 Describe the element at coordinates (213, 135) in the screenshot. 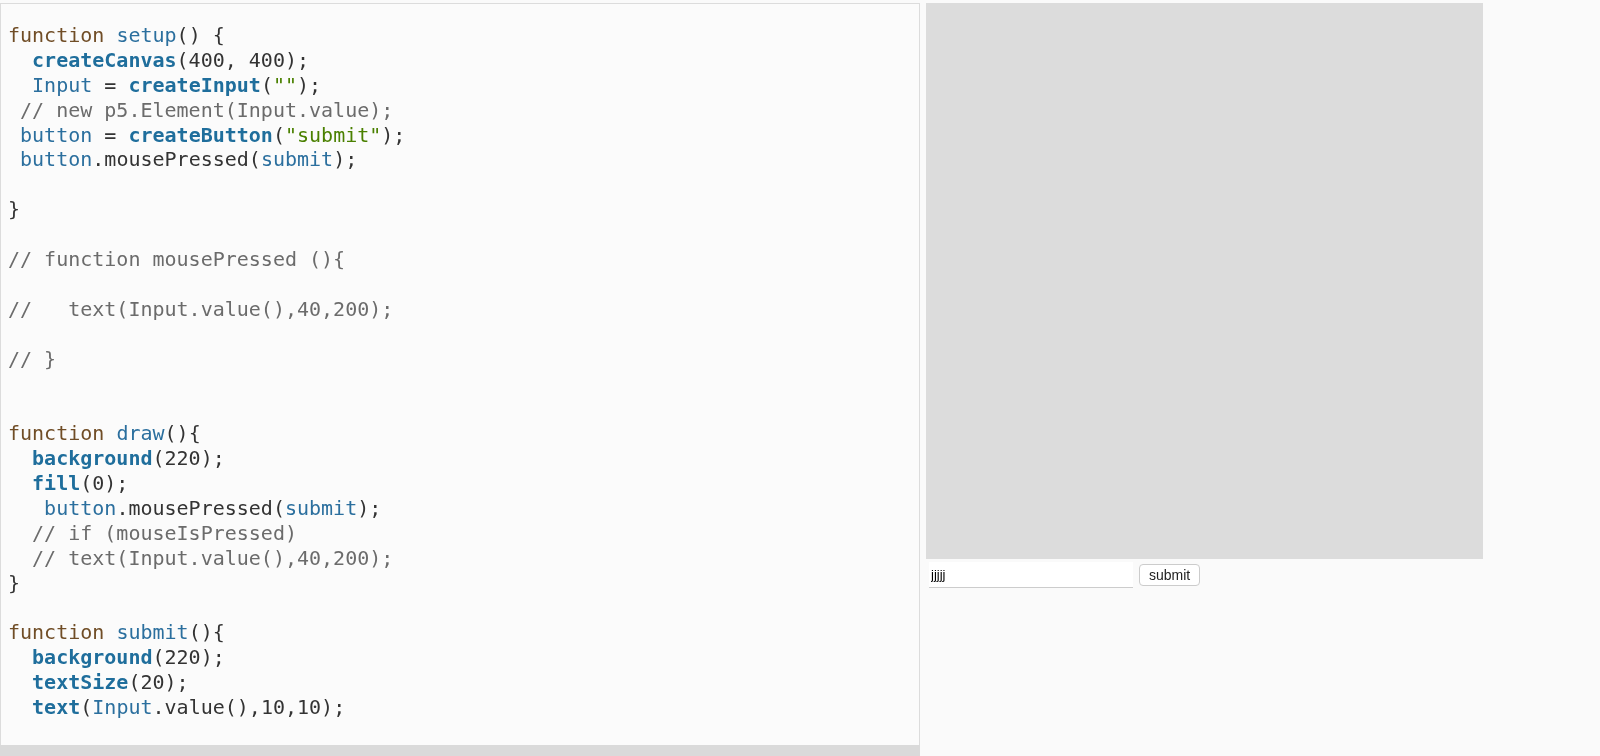

I see `code-line: button = createButton("submit");` at that location.